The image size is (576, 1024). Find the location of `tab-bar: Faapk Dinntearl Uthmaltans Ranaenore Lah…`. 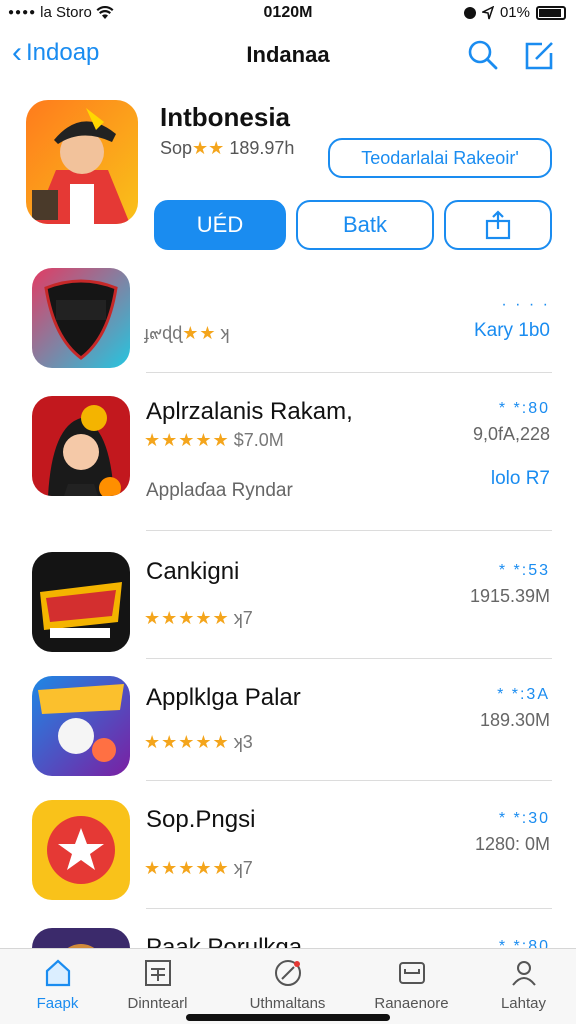

tab-bar: Faapk Dinntearl Uthmaltans Ranaenore Lah… is located at coordinates (288, 986).